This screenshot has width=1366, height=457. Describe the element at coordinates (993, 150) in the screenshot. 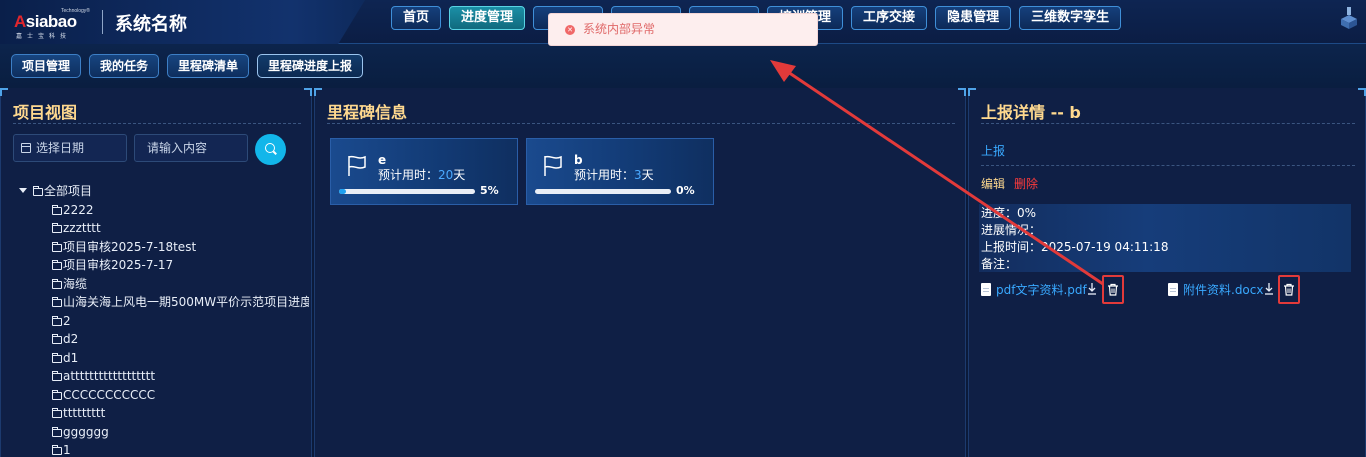

I see `report-link: 上报` at that location.